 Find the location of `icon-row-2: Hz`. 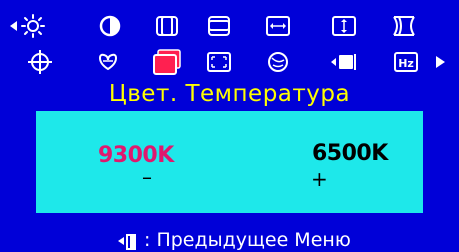

icon-row-2: Hz is located at coordinates (229, 64).